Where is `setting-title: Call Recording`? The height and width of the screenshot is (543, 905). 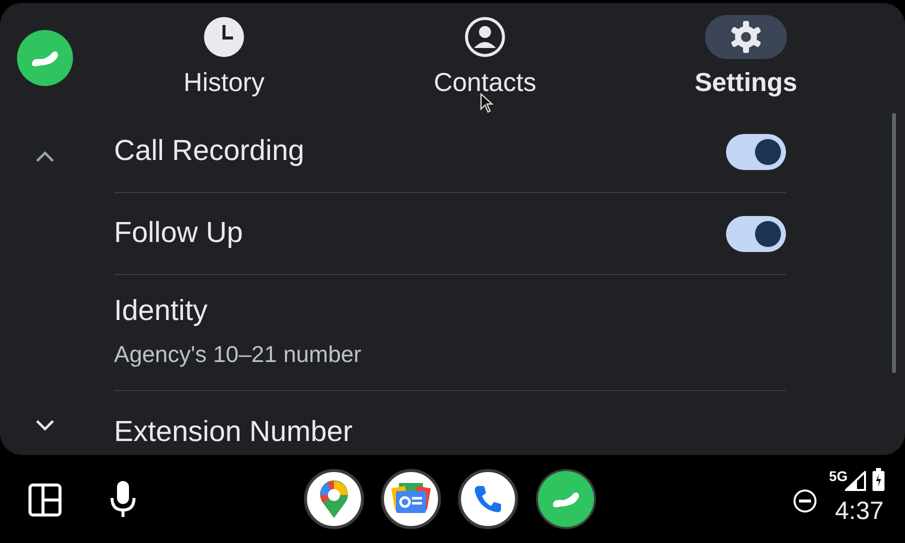
setting-title: Call Recording is located at coordinates (209, 151).